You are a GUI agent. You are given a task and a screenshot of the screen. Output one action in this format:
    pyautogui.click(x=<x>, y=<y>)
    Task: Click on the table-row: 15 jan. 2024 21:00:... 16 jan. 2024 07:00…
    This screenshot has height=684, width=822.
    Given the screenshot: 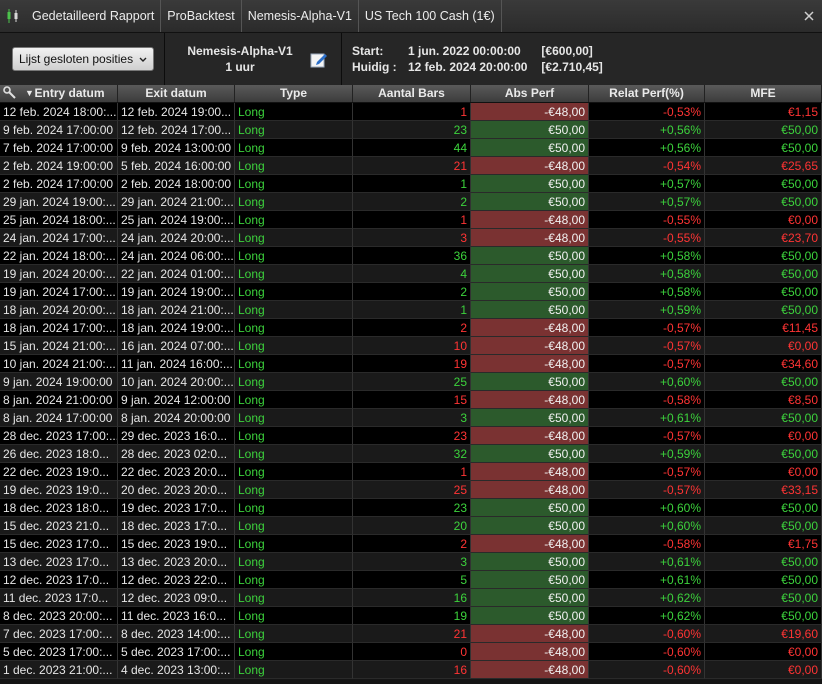 What is the action you would take?
    pyautogui.click(x=411, y=346)
    